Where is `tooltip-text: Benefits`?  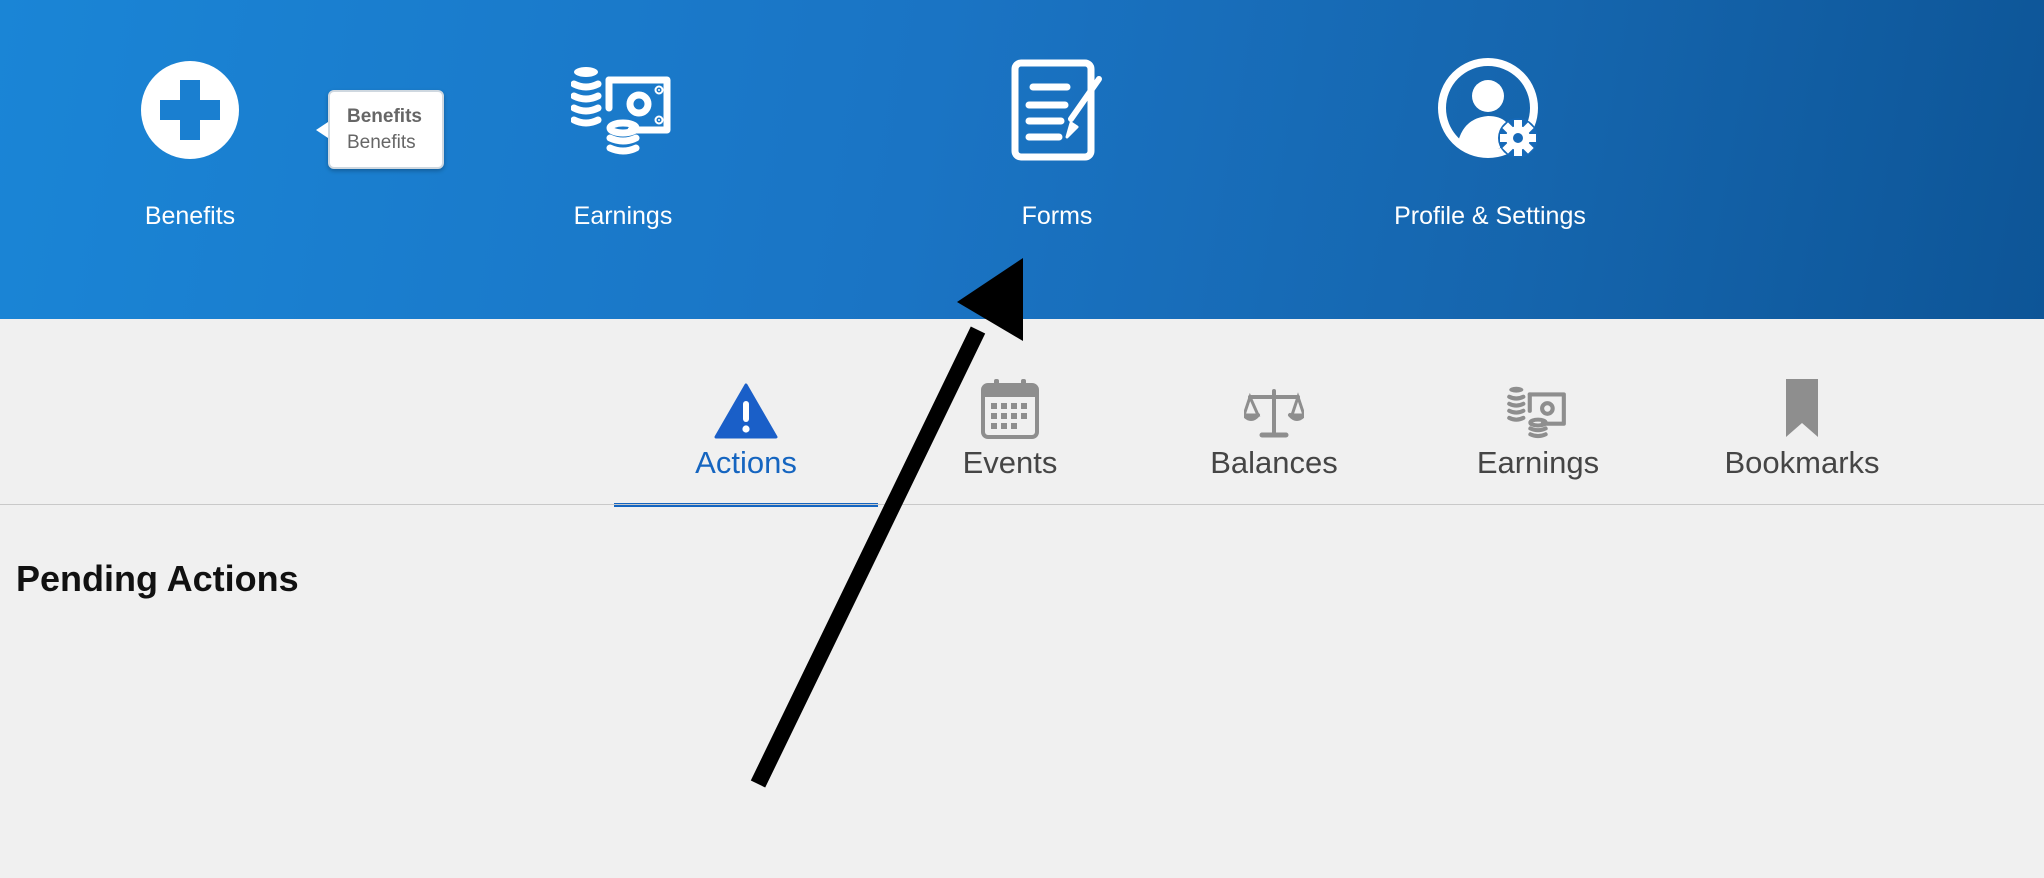 tooltip-text: Benefits is located at coordinates (381, 142).